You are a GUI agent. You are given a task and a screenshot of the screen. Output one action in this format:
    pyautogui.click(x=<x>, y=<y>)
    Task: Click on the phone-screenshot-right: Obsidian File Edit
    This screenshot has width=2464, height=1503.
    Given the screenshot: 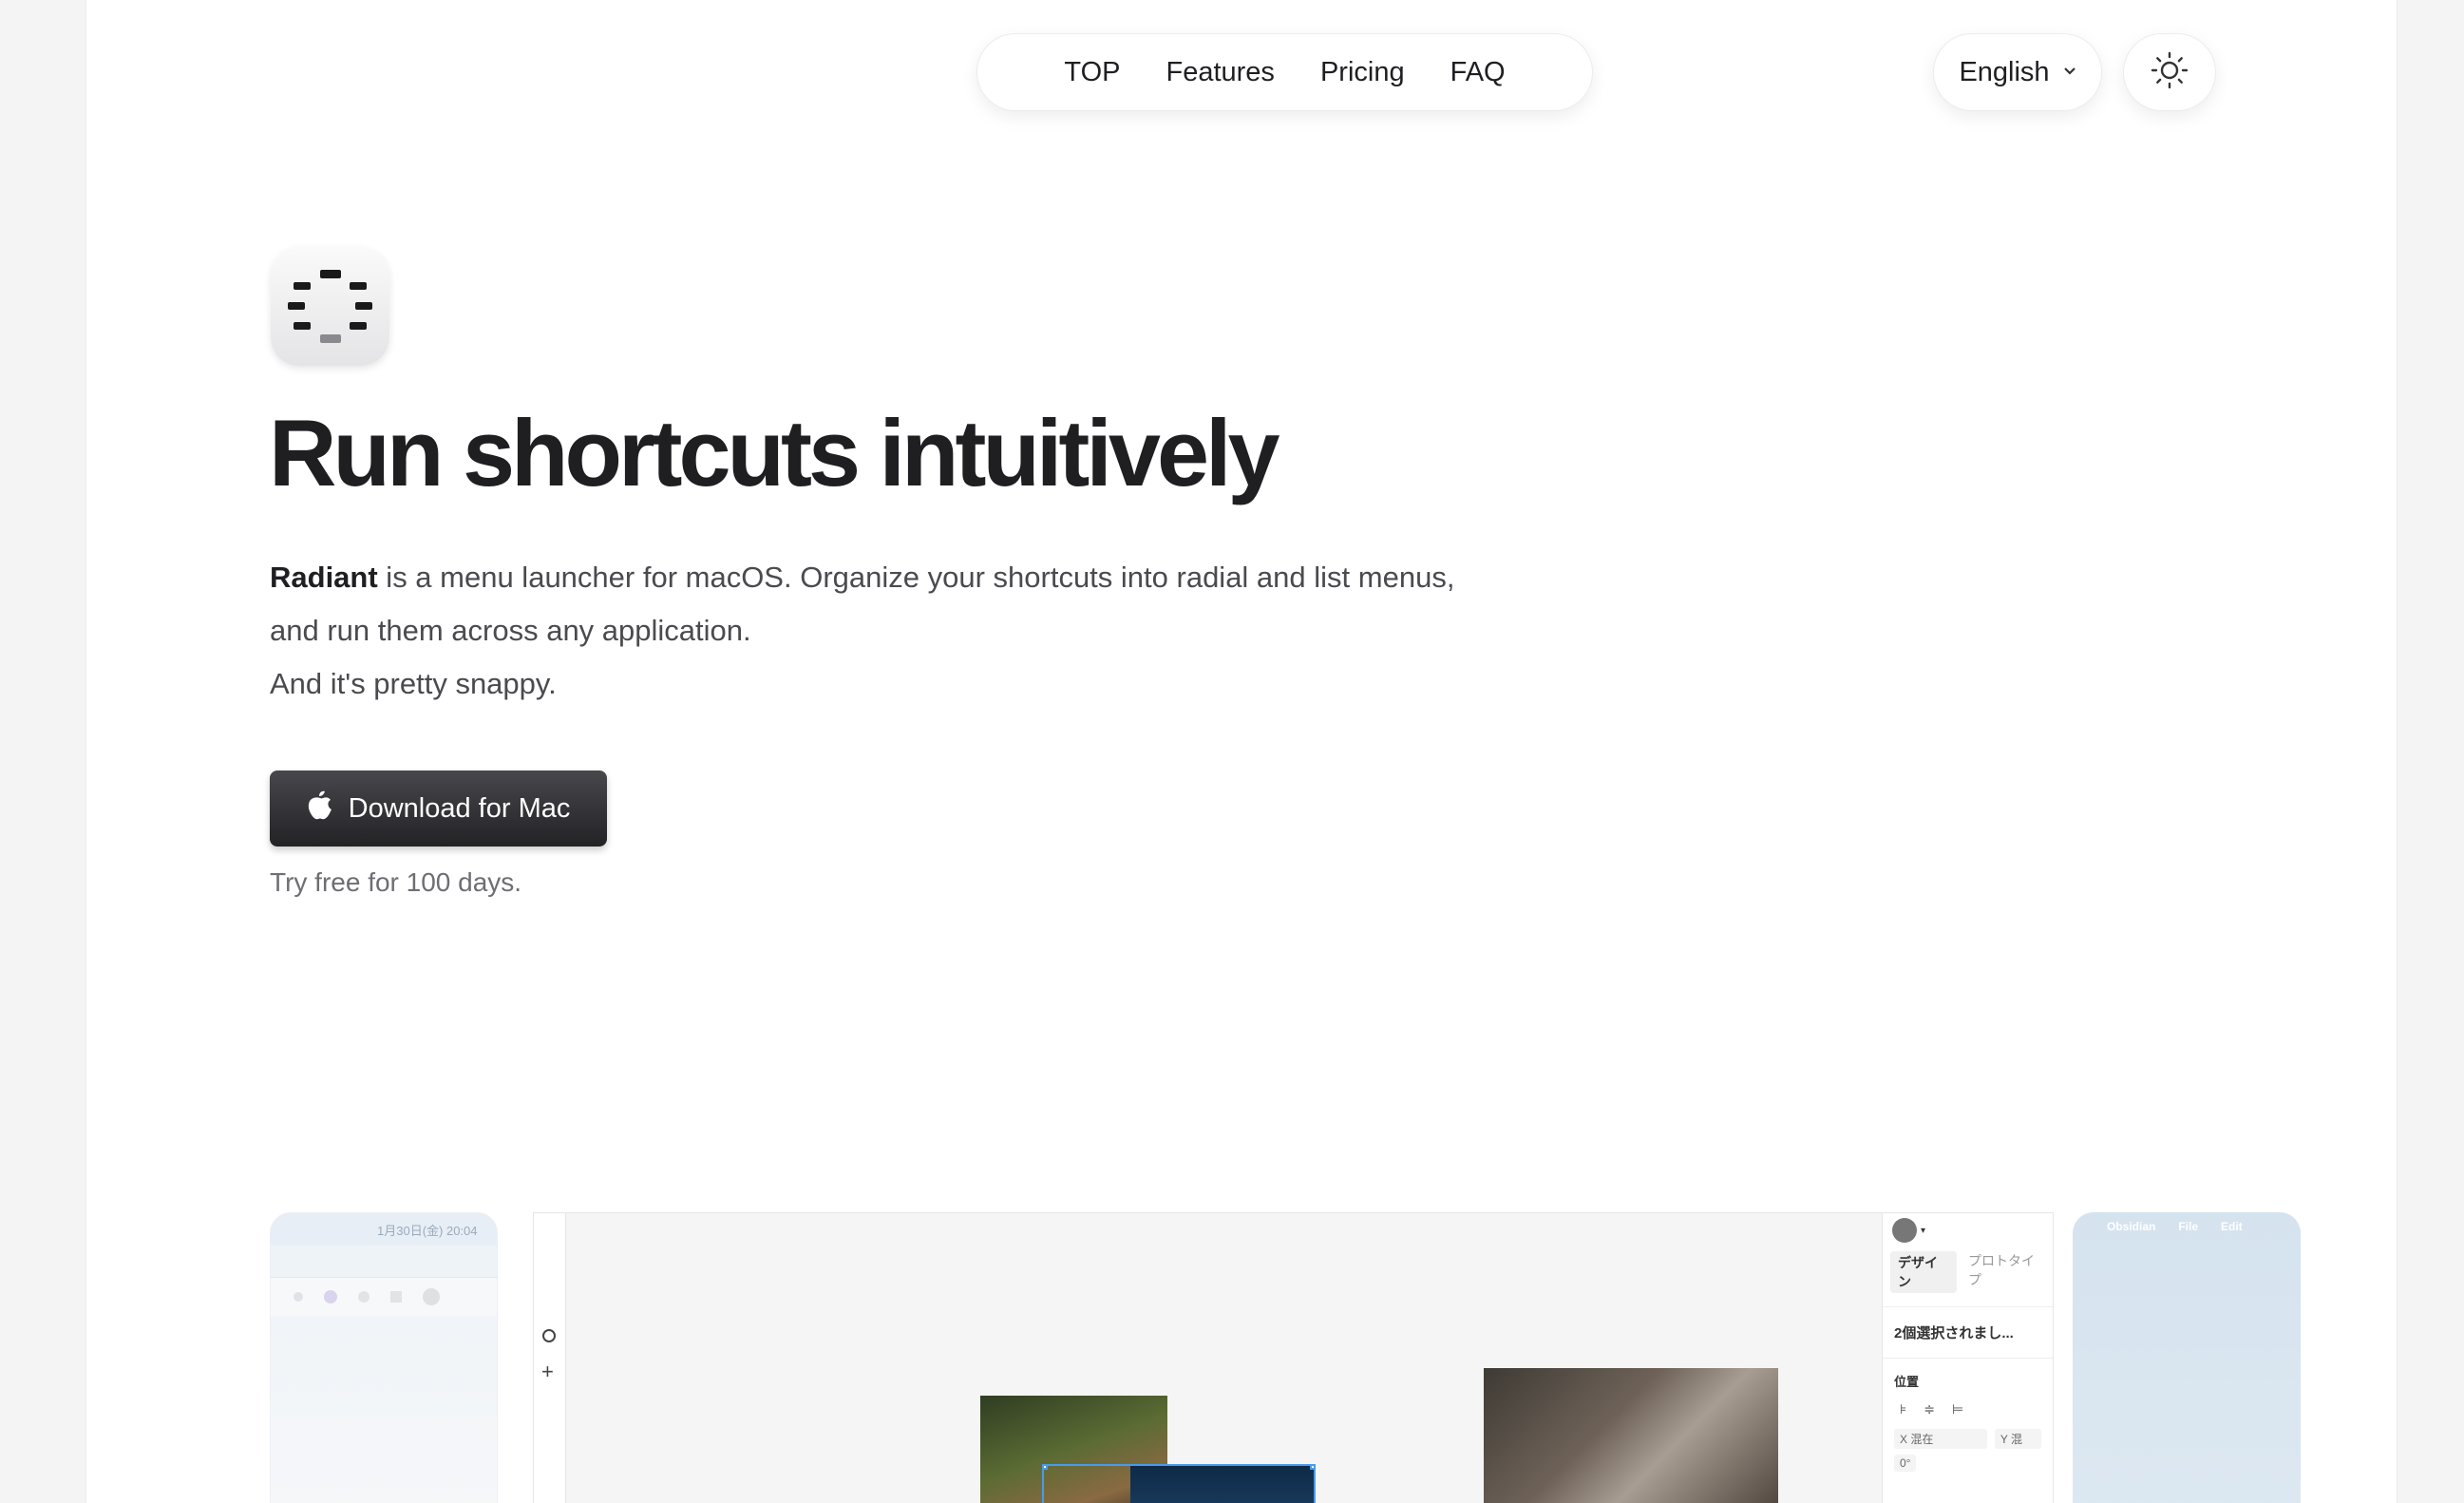 What is the action you would take?
    pyautogui.click(x=2187, y=1358)
    